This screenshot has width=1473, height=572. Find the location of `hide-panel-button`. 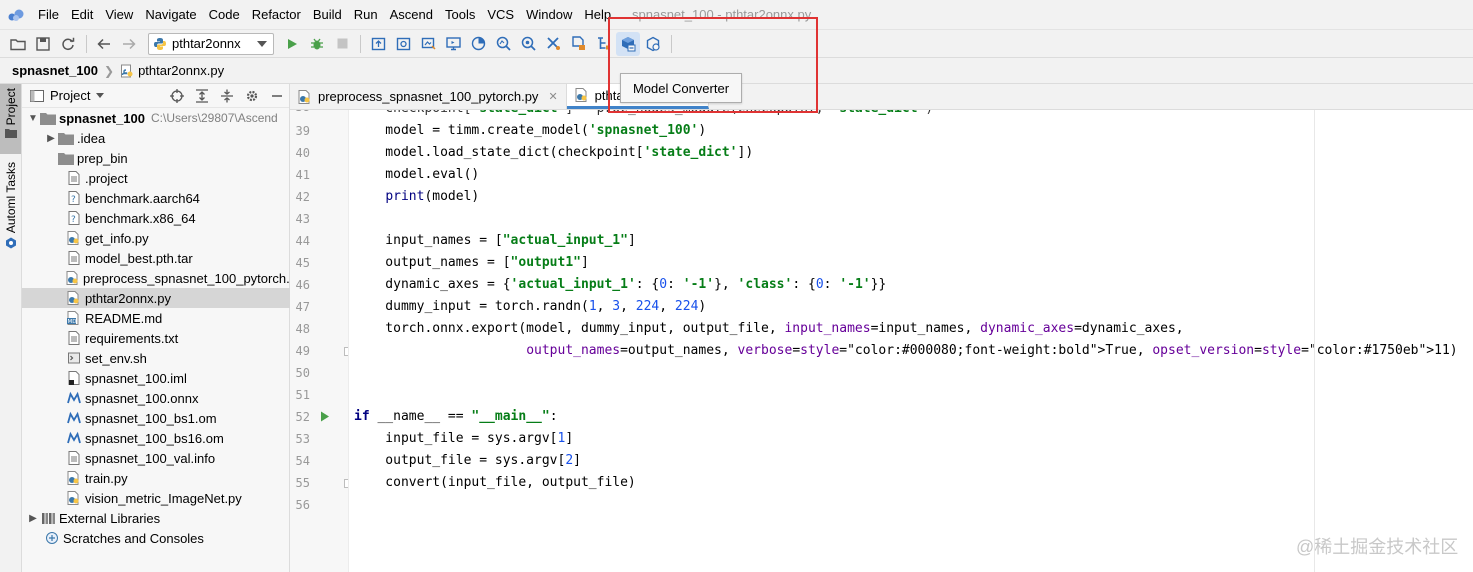

hide-panel-button is located at coordinates (276, 96).